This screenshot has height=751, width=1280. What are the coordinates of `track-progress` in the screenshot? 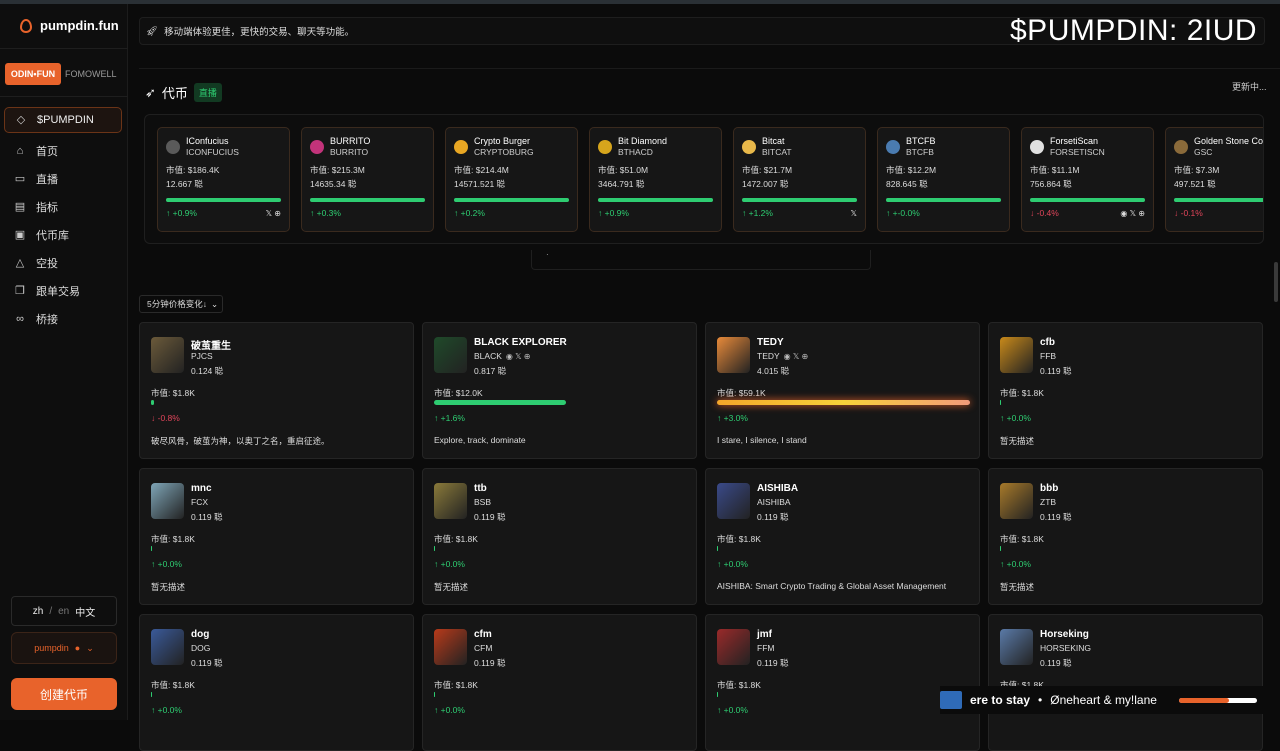 It's located at (1217, 700).